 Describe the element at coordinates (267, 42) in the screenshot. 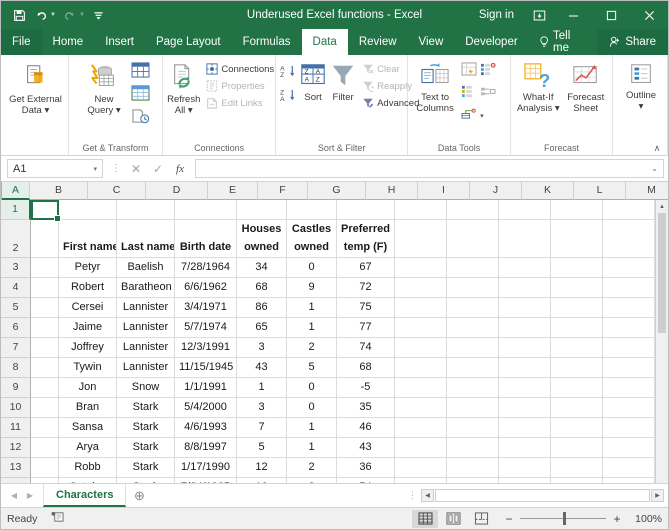

I see `tab-formulas: Formulas` at that location.